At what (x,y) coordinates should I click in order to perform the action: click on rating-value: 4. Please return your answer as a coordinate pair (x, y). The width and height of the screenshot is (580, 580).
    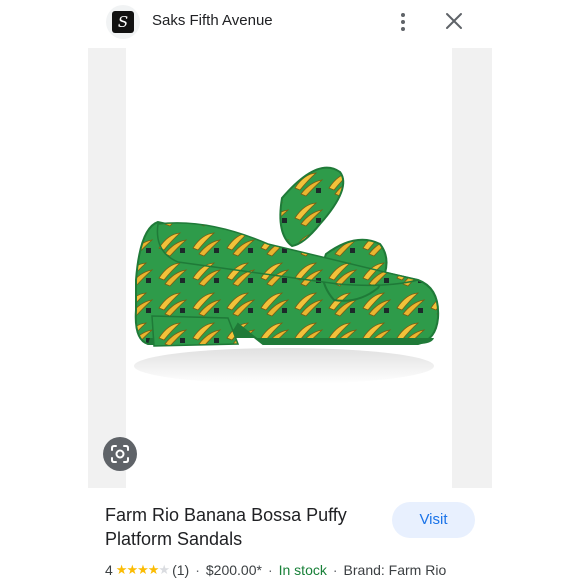
    Looking at the image, I should click on (109, 570).